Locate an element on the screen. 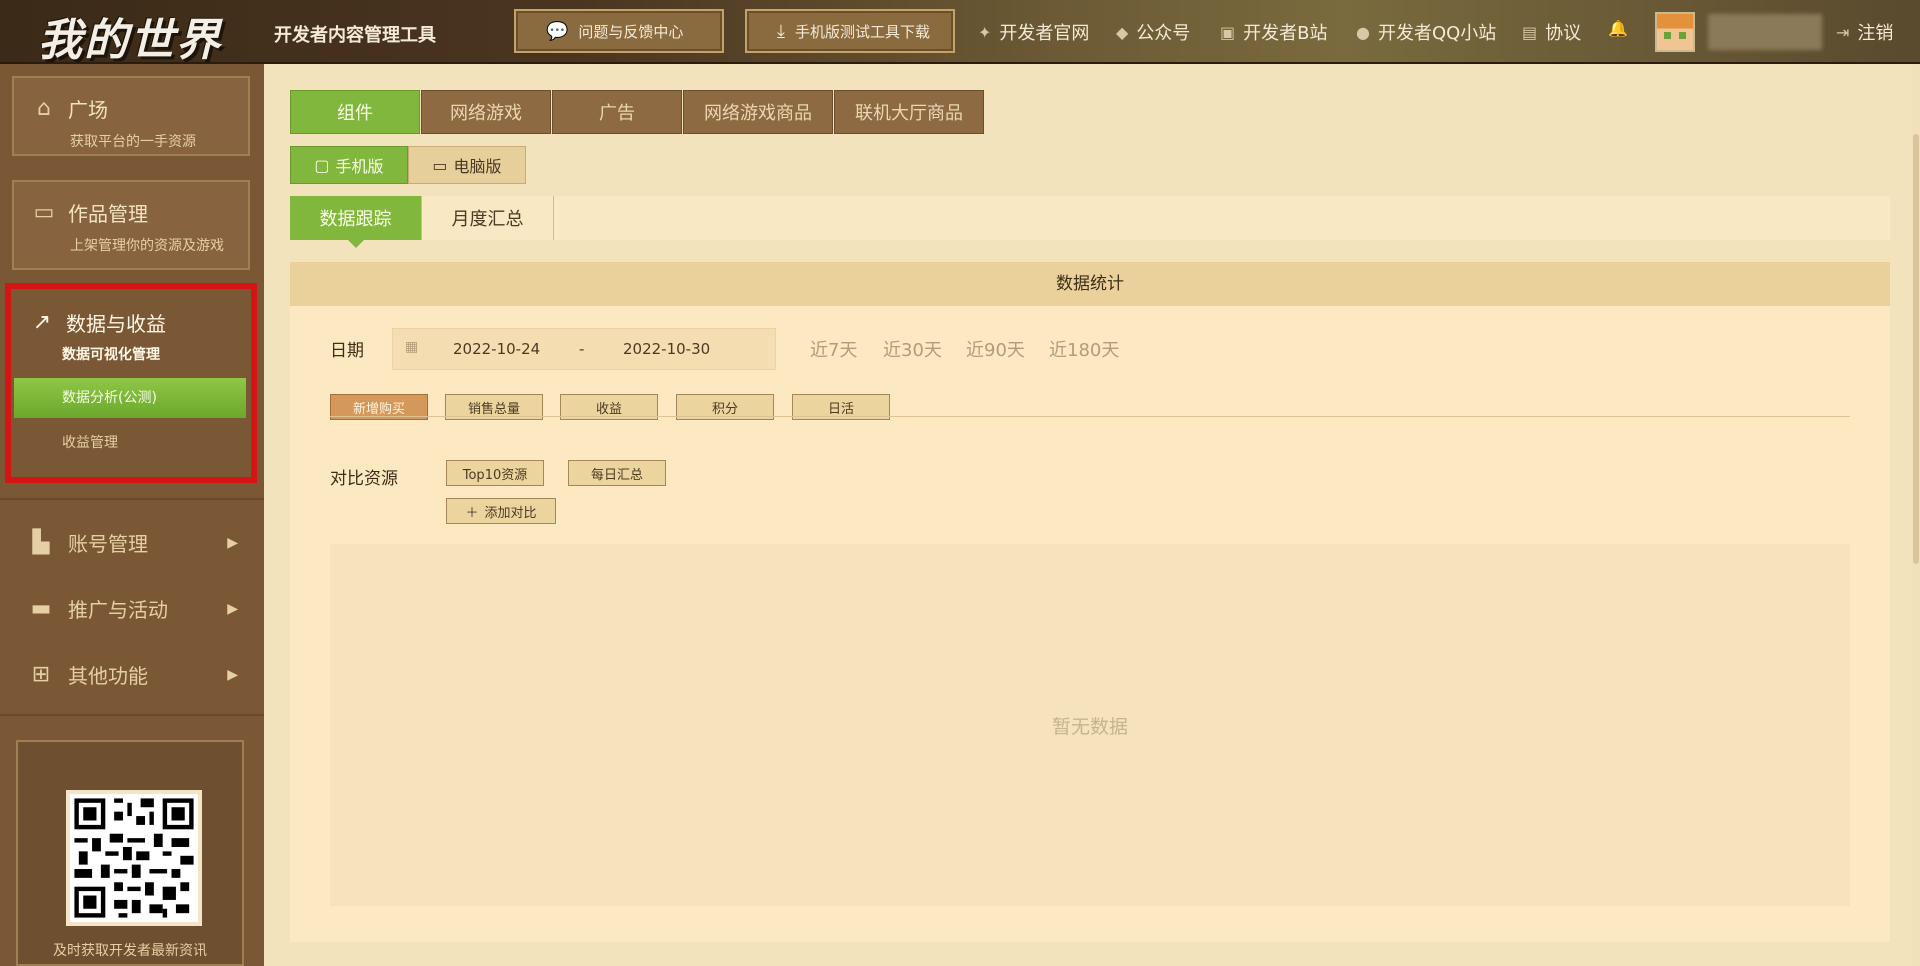 The width and height of the screenshot is (1920, 966). bilibili-label: 开发者B站 is located at coordinates (1285, 33).